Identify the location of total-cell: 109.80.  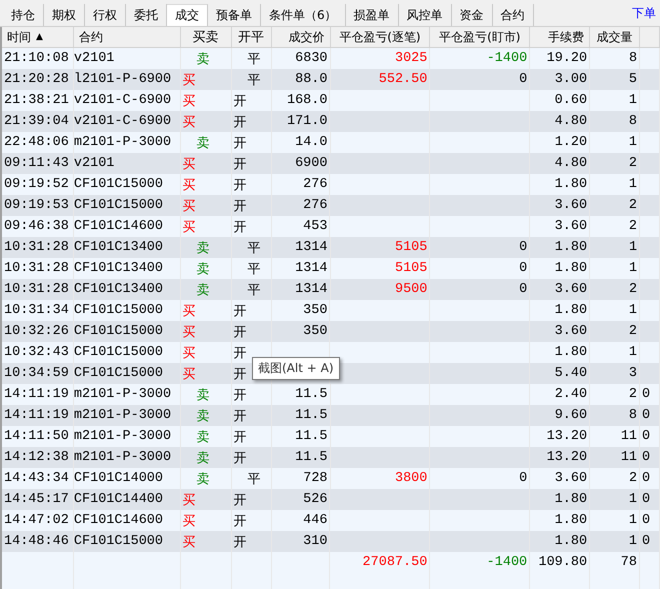
(563, 562).